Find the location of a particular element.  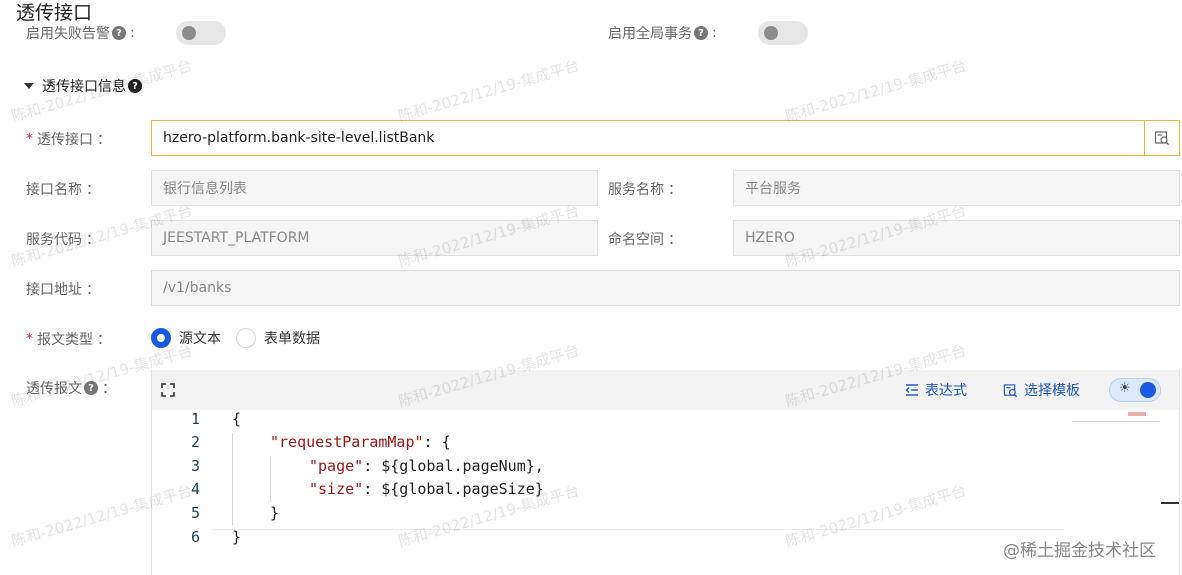

line-text: "size": ${global.pageSize} is located at coordinates (426, 489).